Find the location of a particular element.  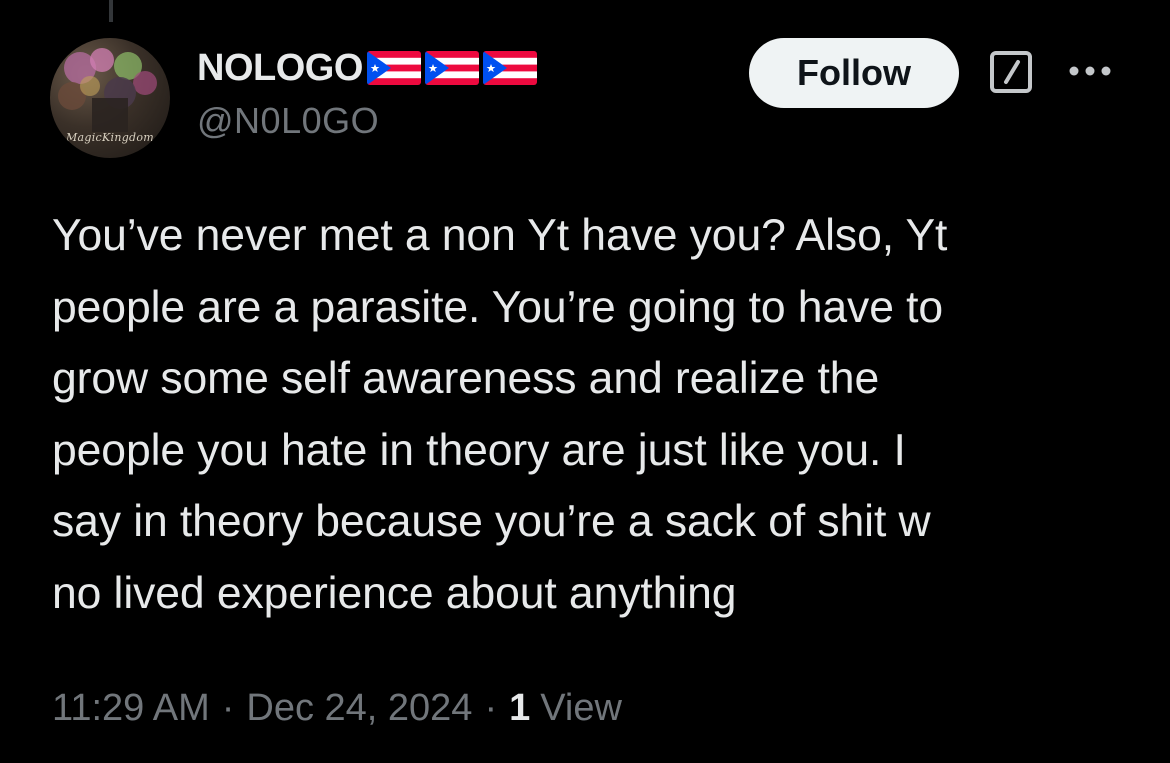

views-count: 1 is located at coordinates (520, 707).